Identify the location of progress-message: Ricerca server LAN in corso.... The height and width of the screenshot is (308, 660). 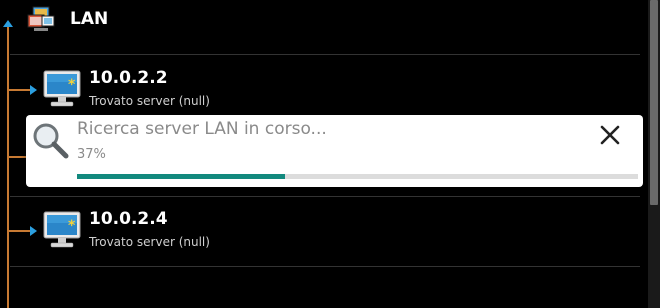
(202, 129).